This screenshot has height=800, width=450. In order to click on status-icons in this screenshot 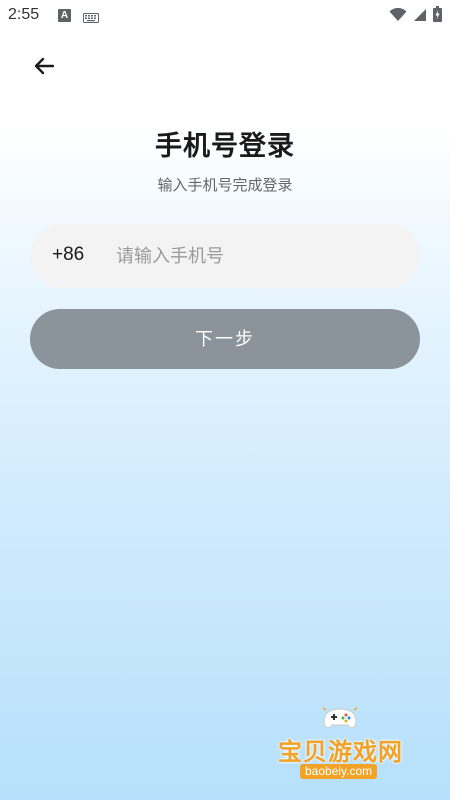, I will do `click(415, 16)`.